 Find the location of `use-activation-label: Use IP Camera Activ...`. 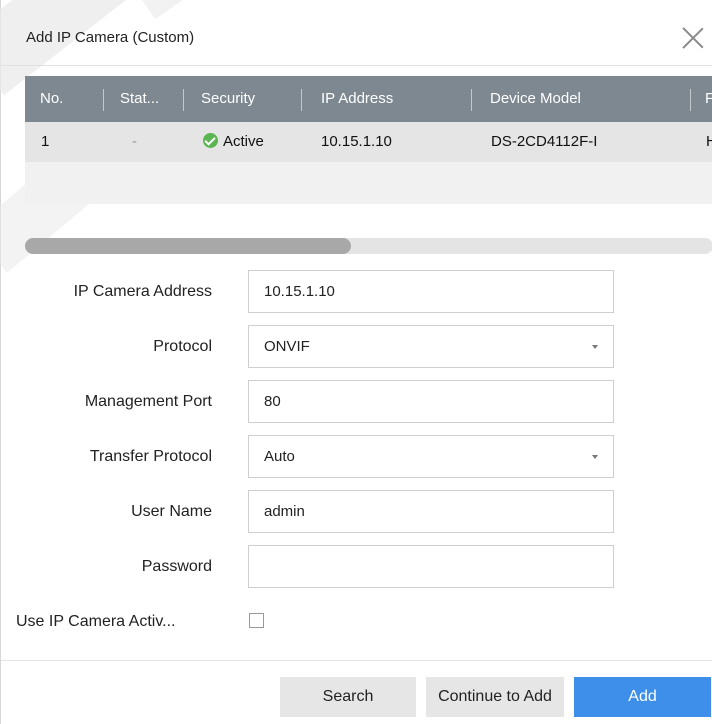

use-activation-label: Use IP Camera Activ... is located at coordinates (96, 621).